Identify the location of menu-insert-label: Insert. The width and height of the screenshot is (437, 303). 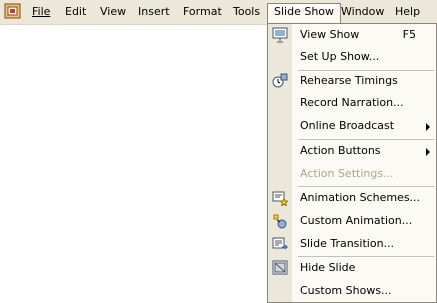
(154, 11).